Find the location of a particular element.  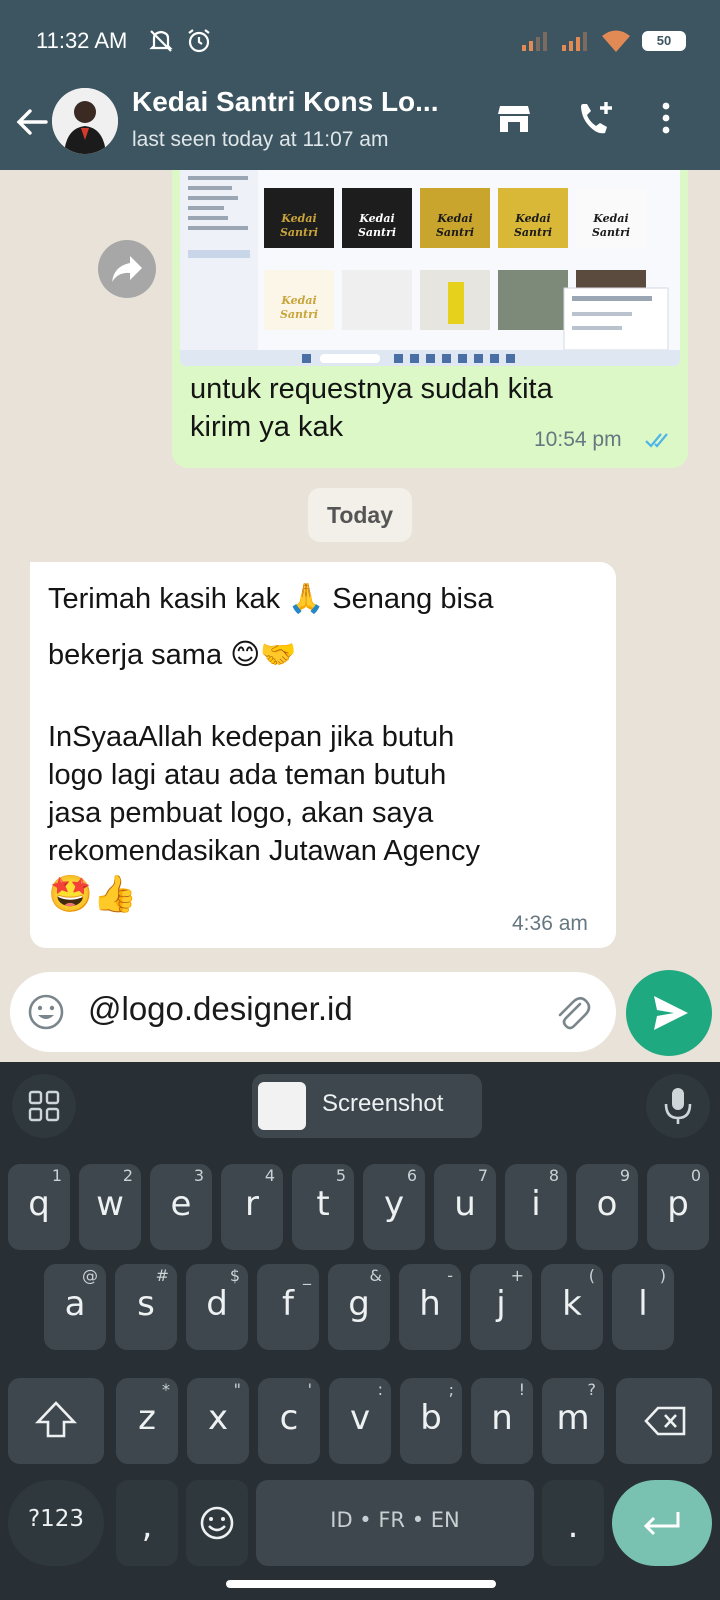

enter-key is located at coordinates (662, 1523).